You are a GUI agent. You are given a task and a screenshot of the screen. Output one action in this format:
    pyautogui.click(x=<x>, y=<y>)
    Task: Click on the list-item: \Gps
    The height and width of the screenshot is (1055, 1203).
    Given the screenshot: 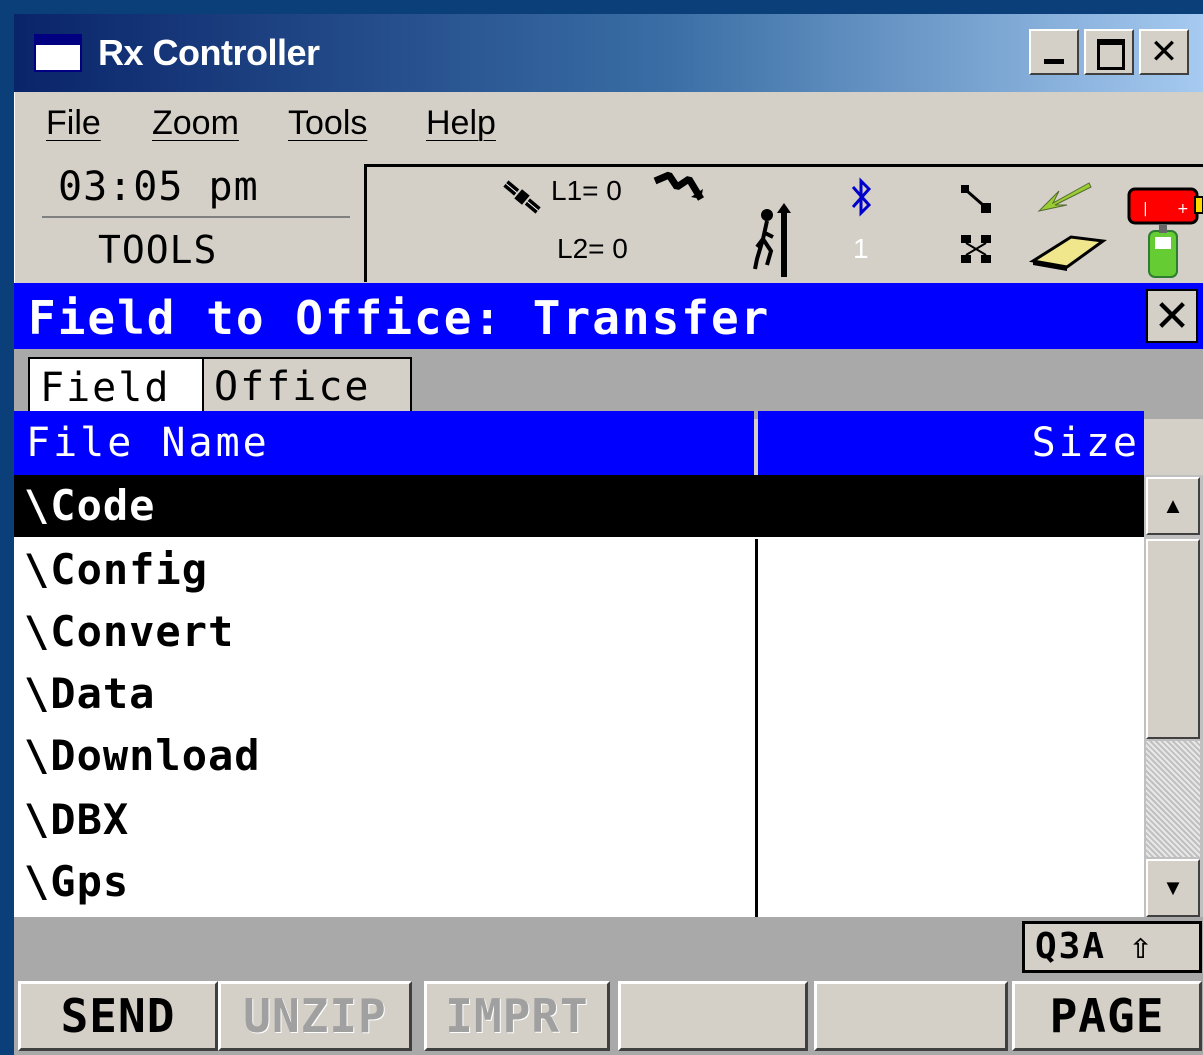 What is the action you would take?
    pyautogui.click(x=579, y=882)
    